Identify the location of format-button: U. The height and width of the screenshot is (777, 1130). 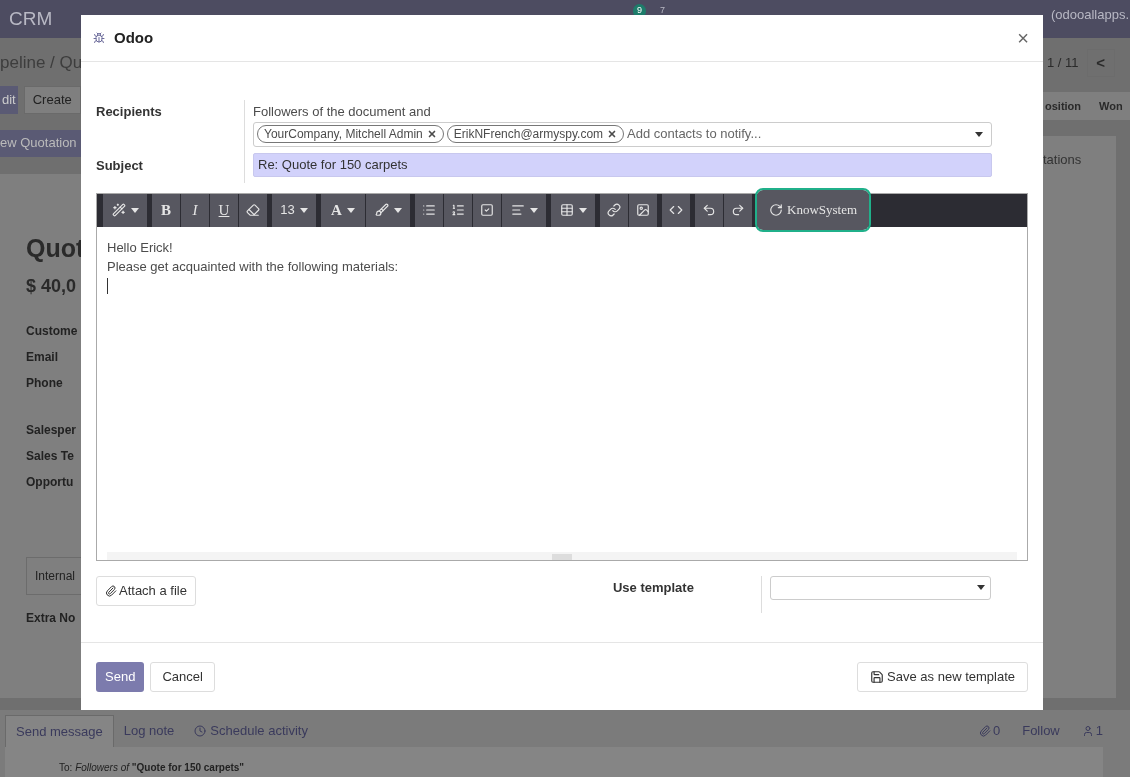
(224, 210).